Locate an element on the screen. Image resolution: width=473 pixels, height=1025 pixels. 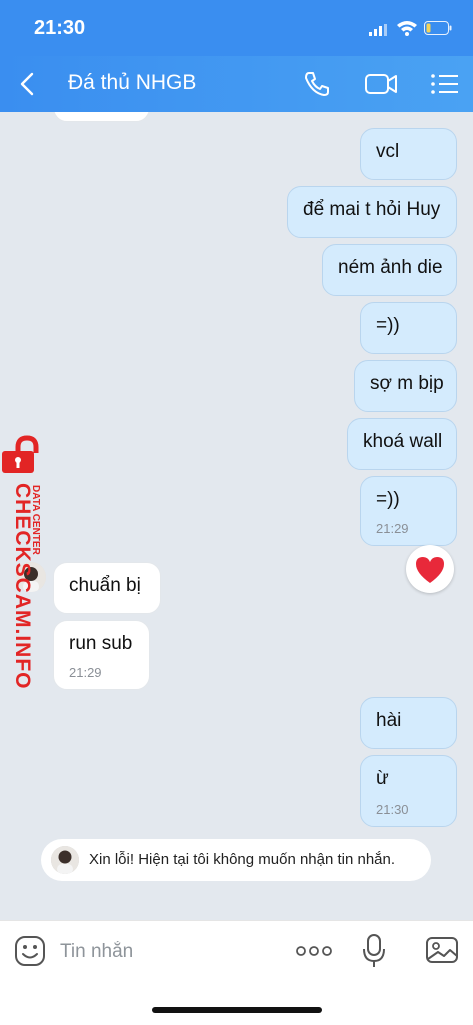
message-time: 21:30 is located at coordinates (392, 809).